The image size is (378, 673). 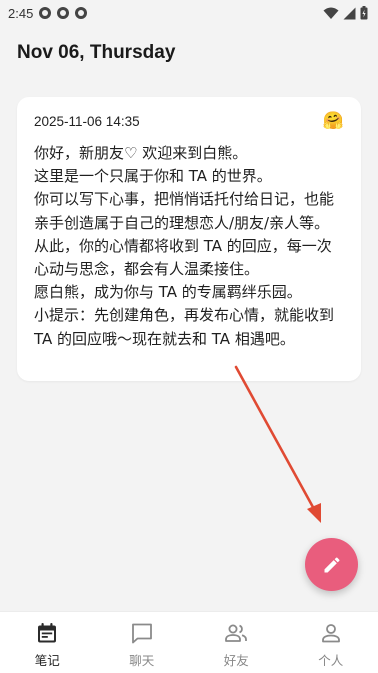 I want to click on note-timestamp: 2025-11-06 14:35, so click(x=87, y=121).